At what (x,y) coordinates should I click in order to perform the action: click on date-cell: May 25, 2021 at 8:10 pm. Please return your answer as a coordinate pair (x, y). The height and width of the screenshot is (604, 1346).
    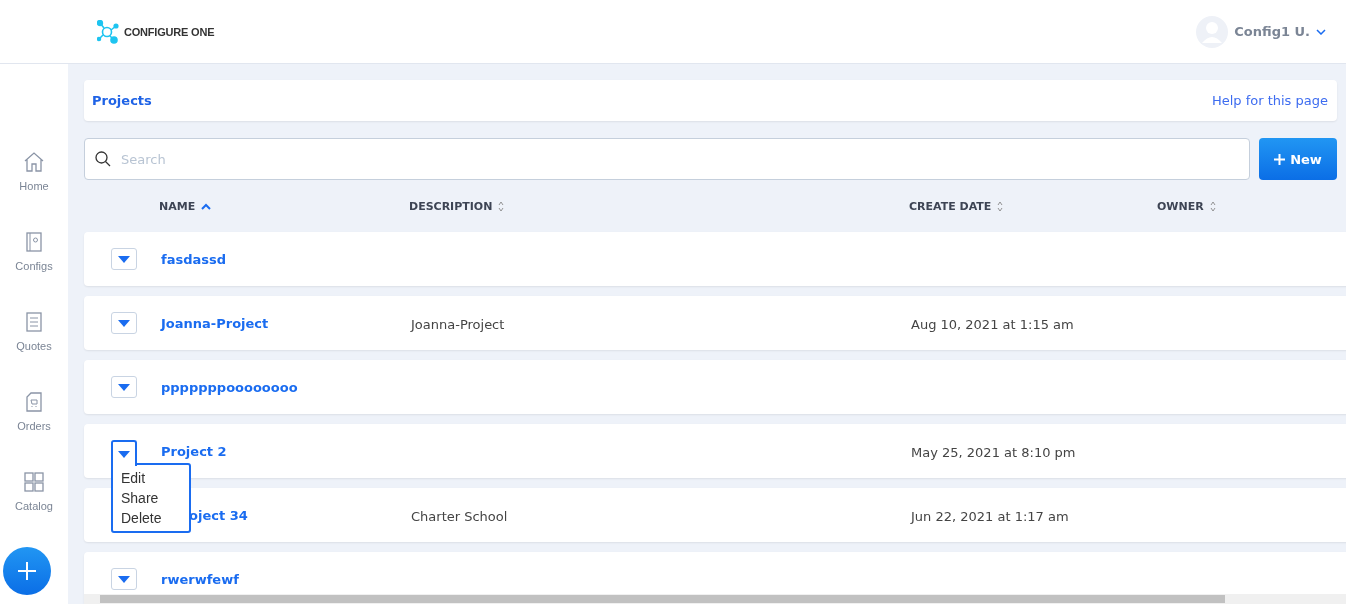
    Looking at the image, I should click on (993, 452).